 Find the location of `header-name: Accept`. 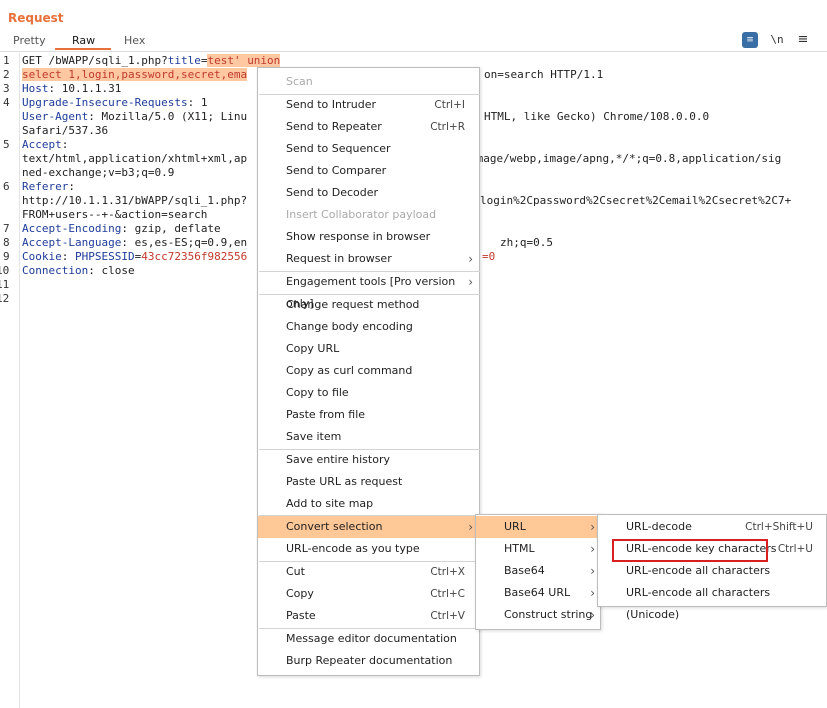

header-name: Accept is located at coordinates (42, 144).